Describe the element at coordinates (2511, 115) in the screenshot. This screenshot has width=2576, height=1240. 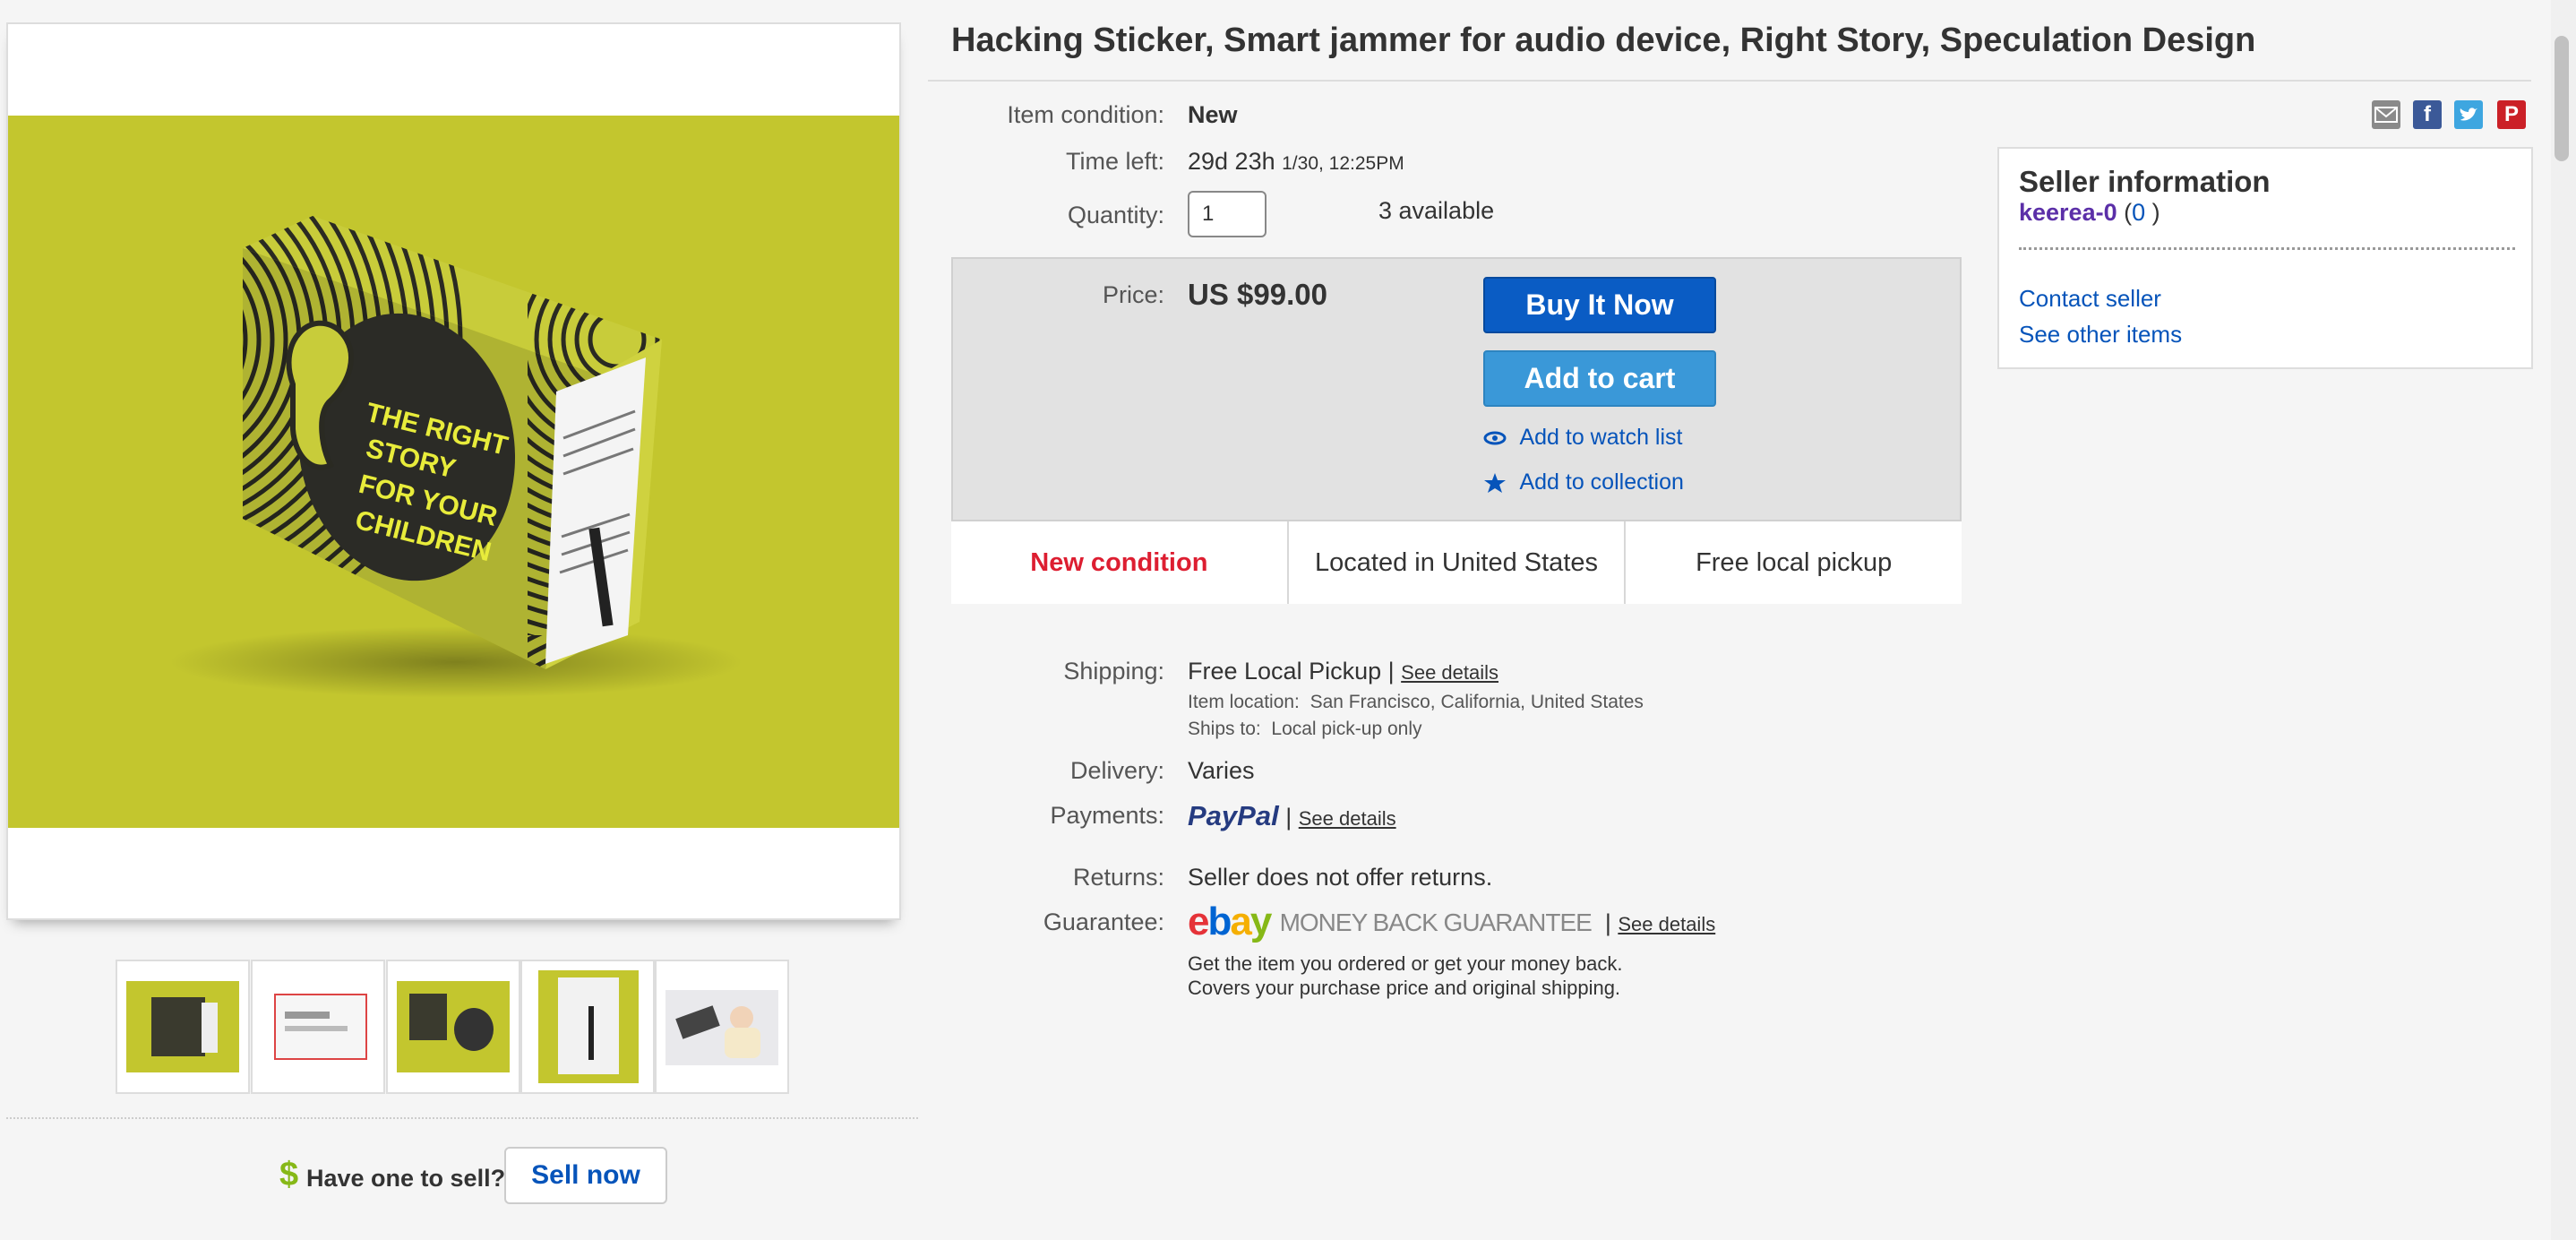
I see `pinterest-icon: P` at that location.